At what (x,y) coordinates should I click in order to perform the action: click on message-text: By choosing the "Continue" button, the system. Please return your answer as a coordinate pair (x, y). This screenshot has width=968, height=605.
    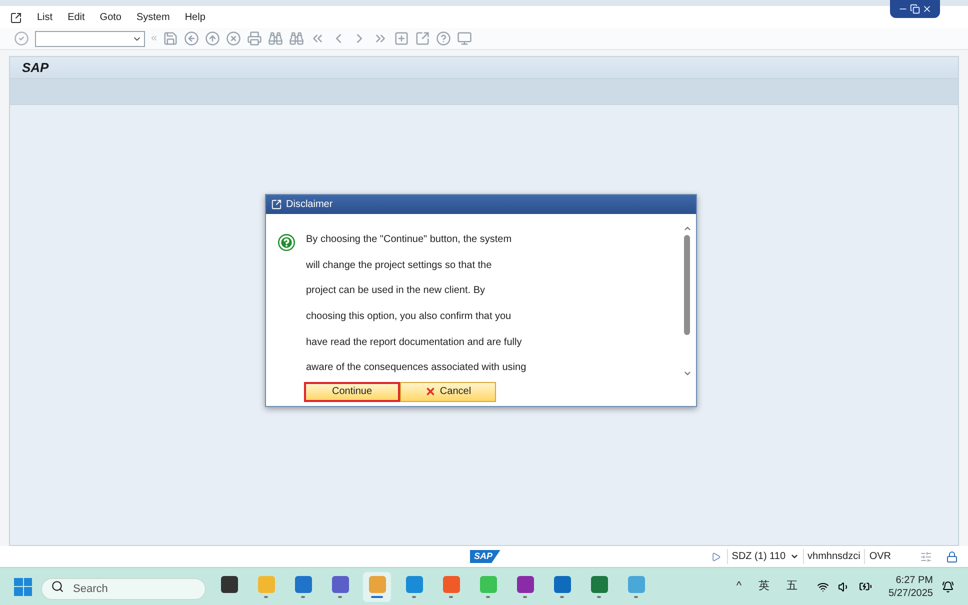
    Looking at the image, I should click on (409, 240).